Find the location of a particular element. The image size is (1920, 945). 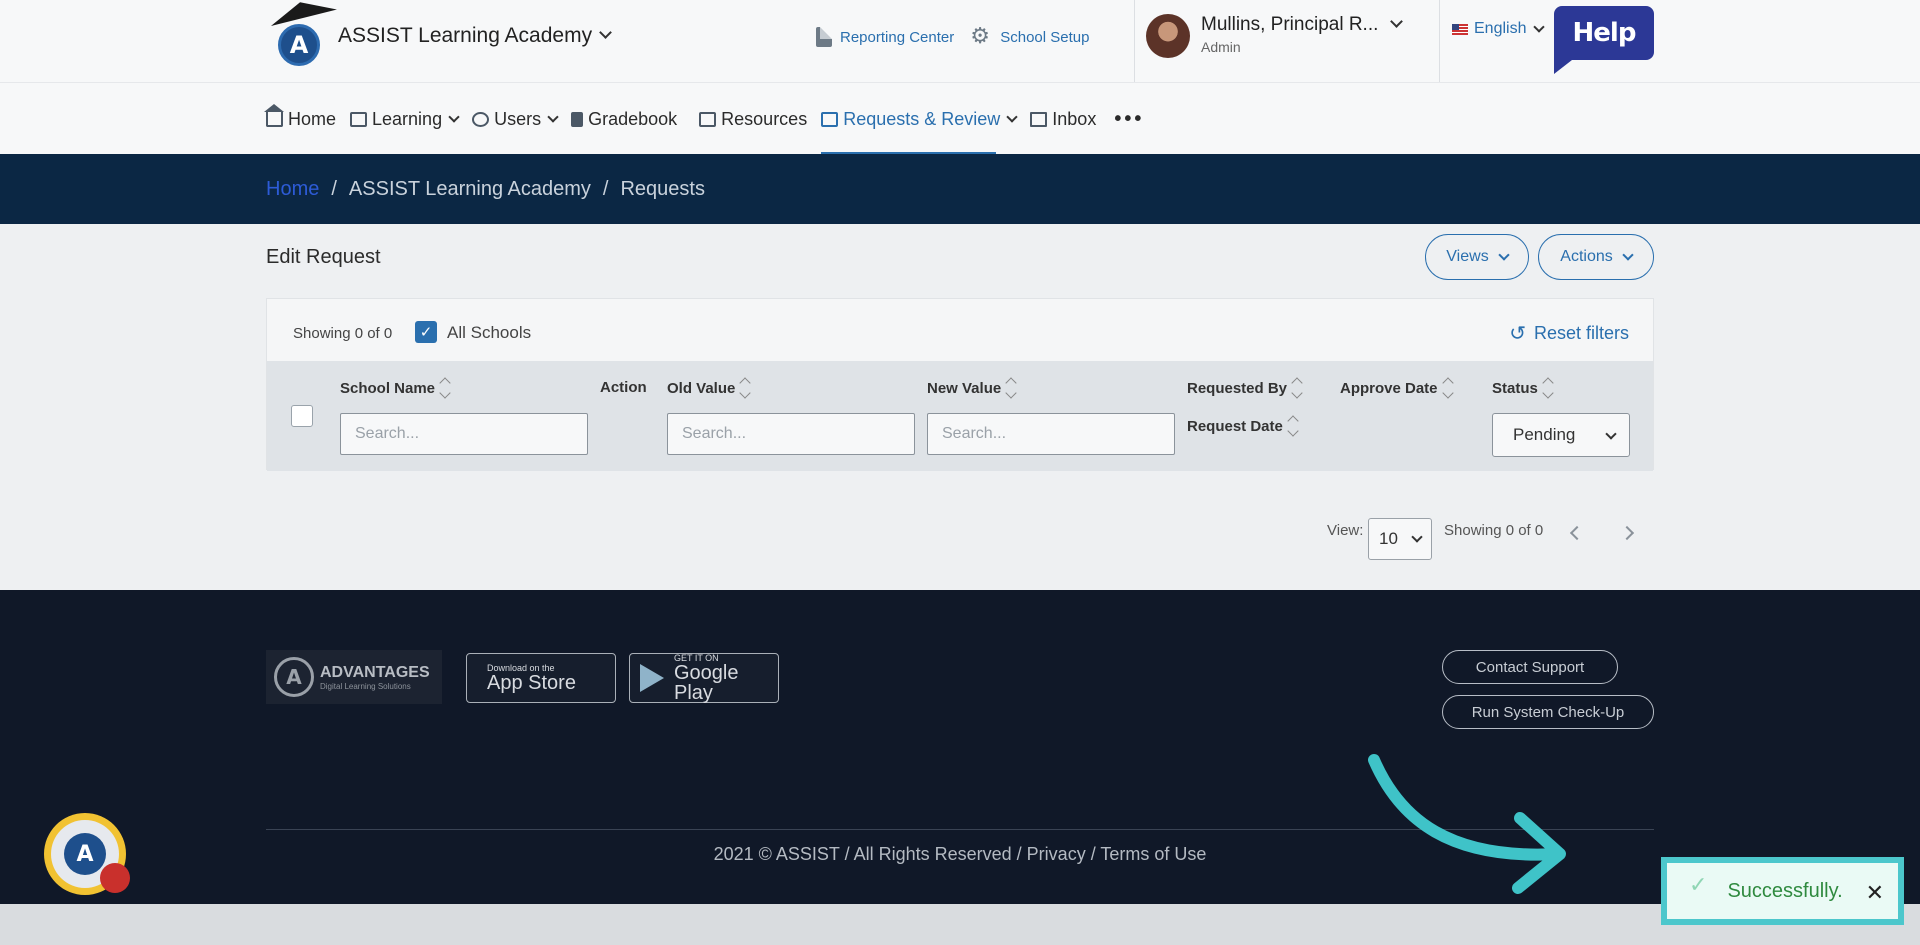

nav-label: Home is located at coordinates (312, 118).